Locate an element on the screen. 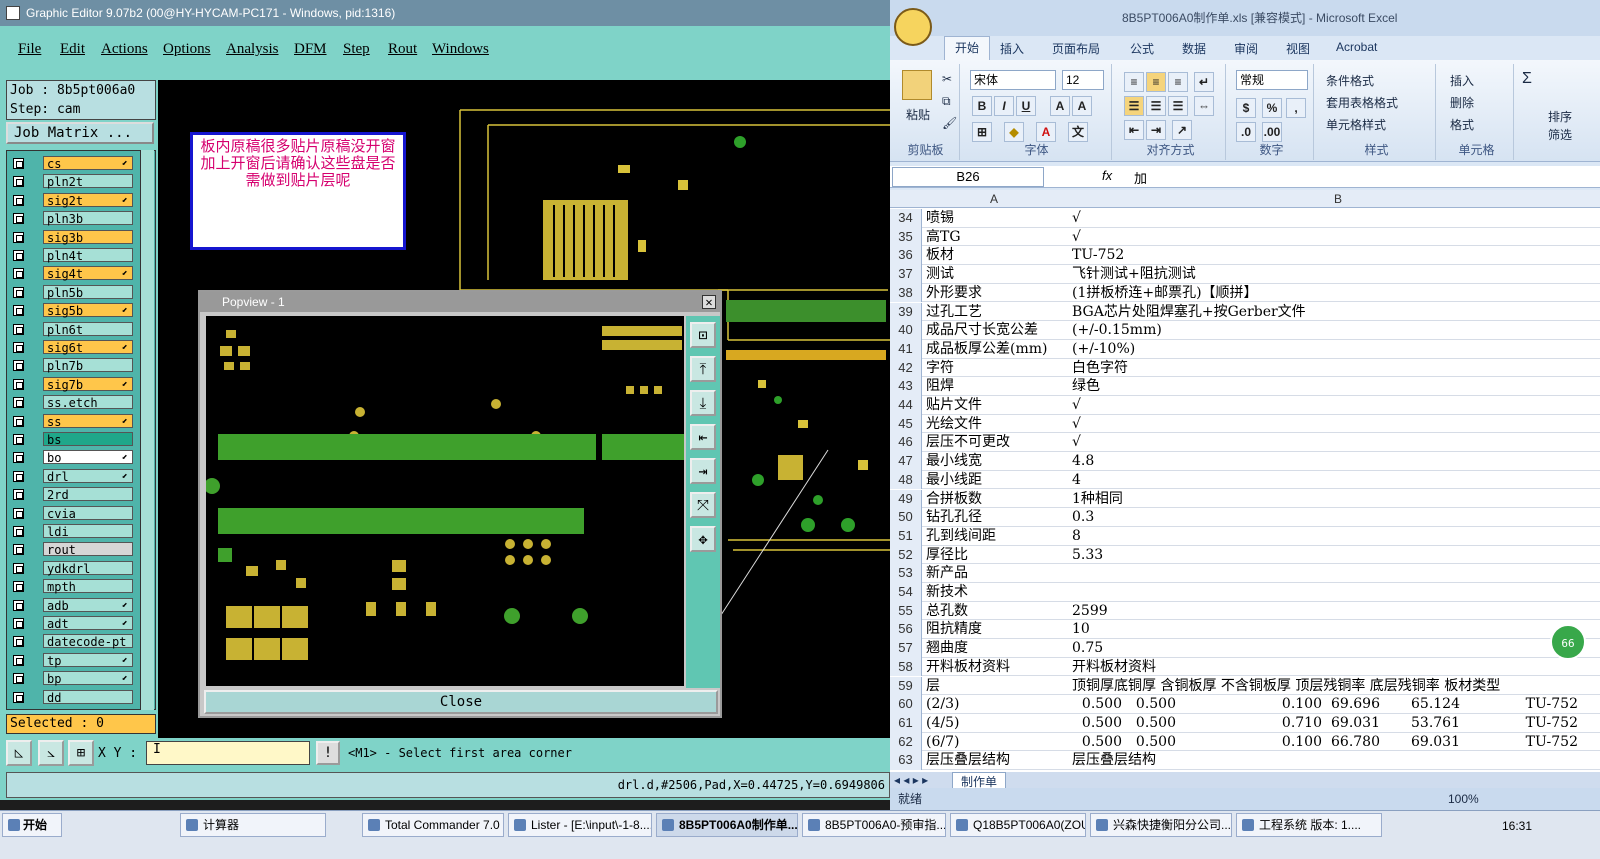 Image resolution: width=1600 pixels, height=859 pixels. align-middle-icon: ≡ is located at coordinates (1156, 82).